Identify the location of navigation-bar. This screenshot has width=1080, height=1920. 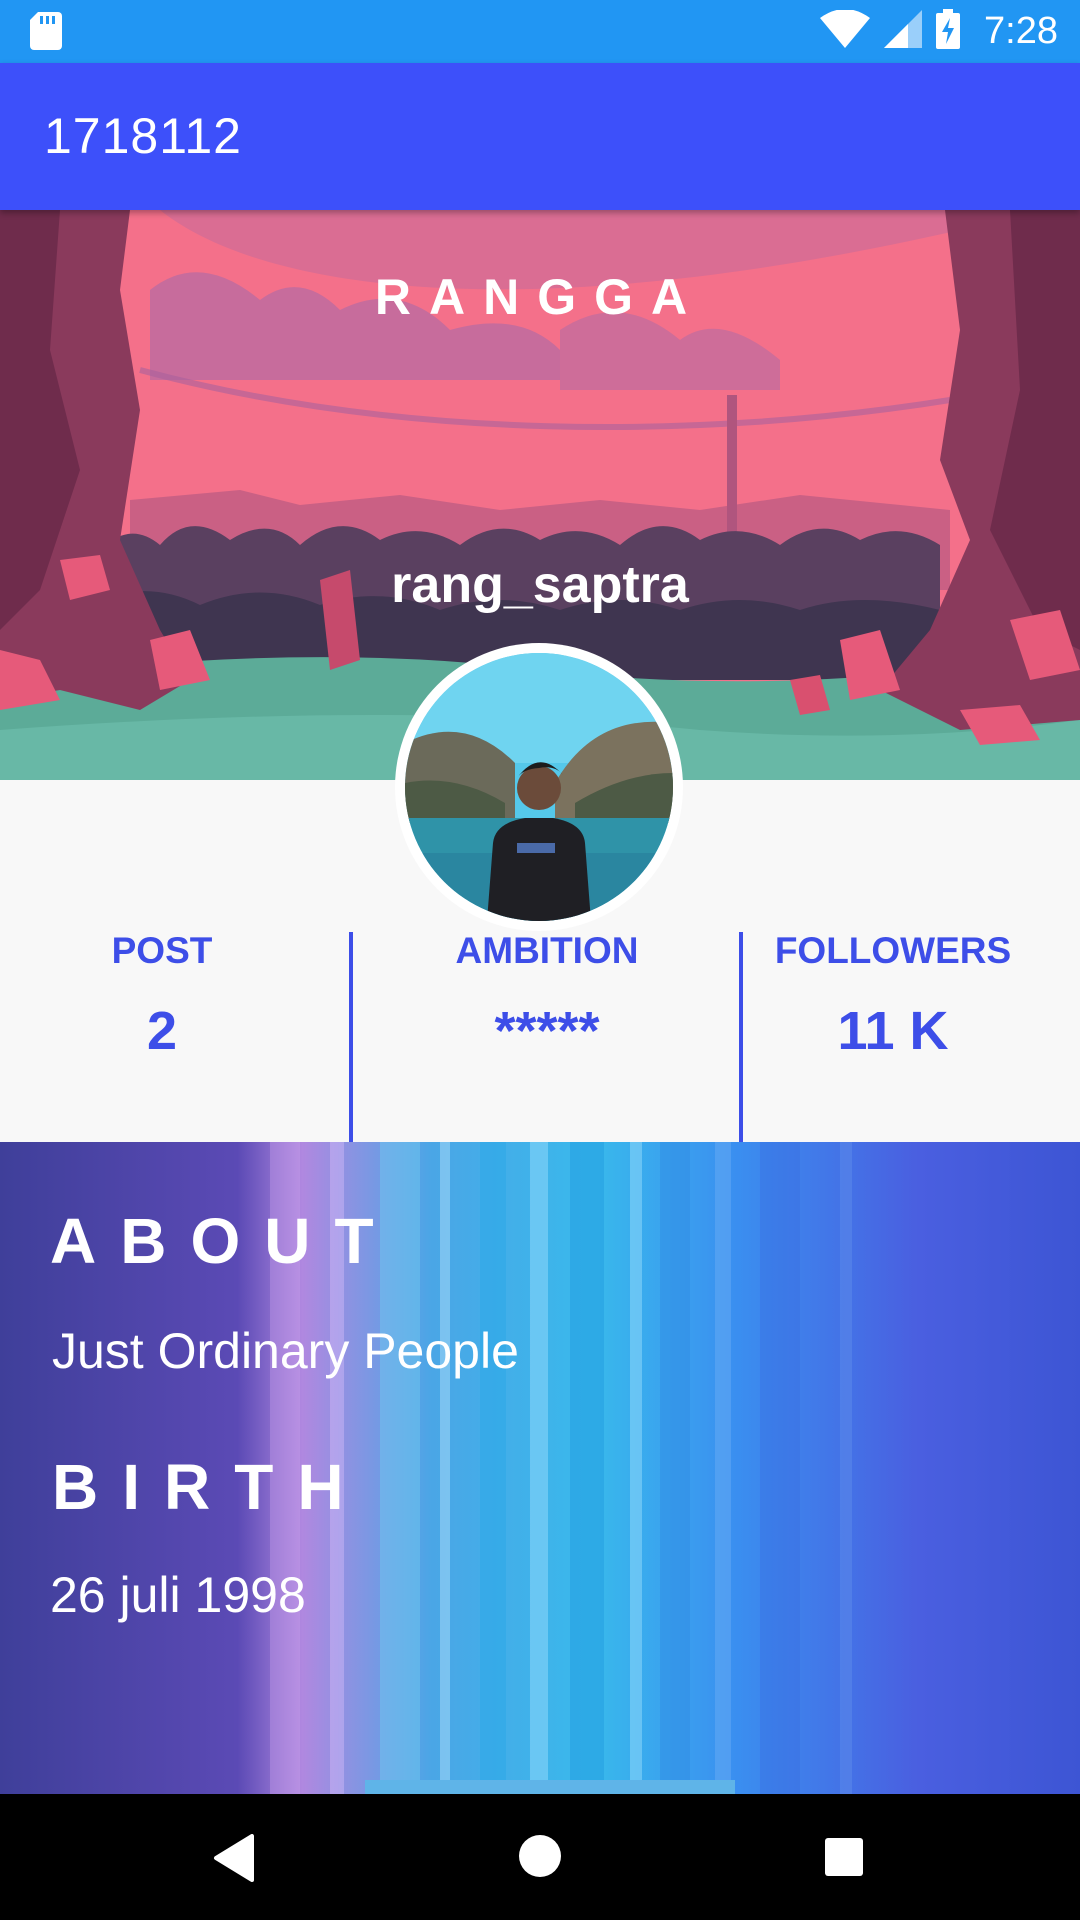
(540, 1857).